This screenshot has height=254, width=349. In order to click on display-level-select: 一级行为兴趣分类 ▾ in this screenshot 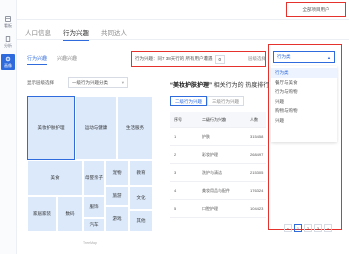, I will do `click(98, 82)`.